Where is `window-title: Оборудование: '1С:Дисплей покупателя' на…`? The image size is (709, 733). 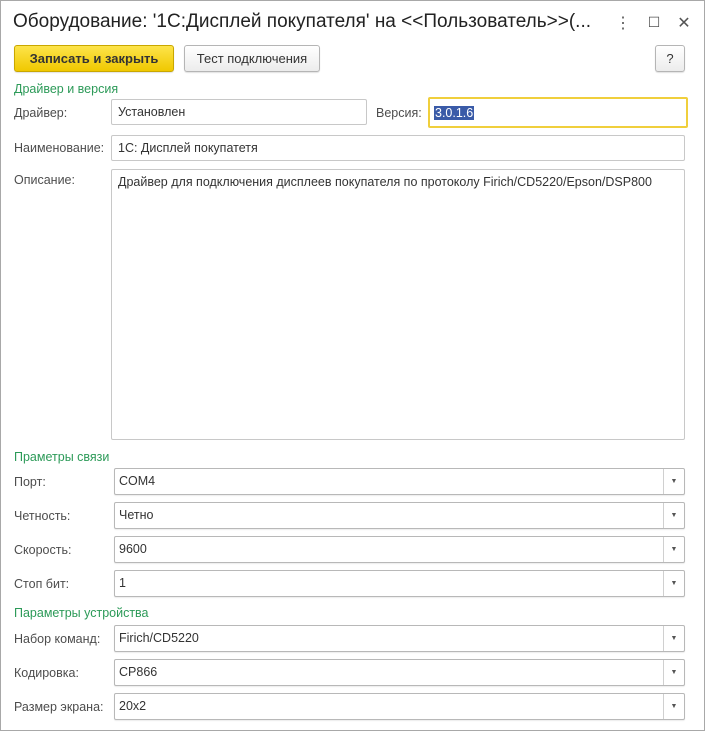 window-title: Оборудование: '1С:Дисплей покупателя' на… is located at coordinates (302, 21).